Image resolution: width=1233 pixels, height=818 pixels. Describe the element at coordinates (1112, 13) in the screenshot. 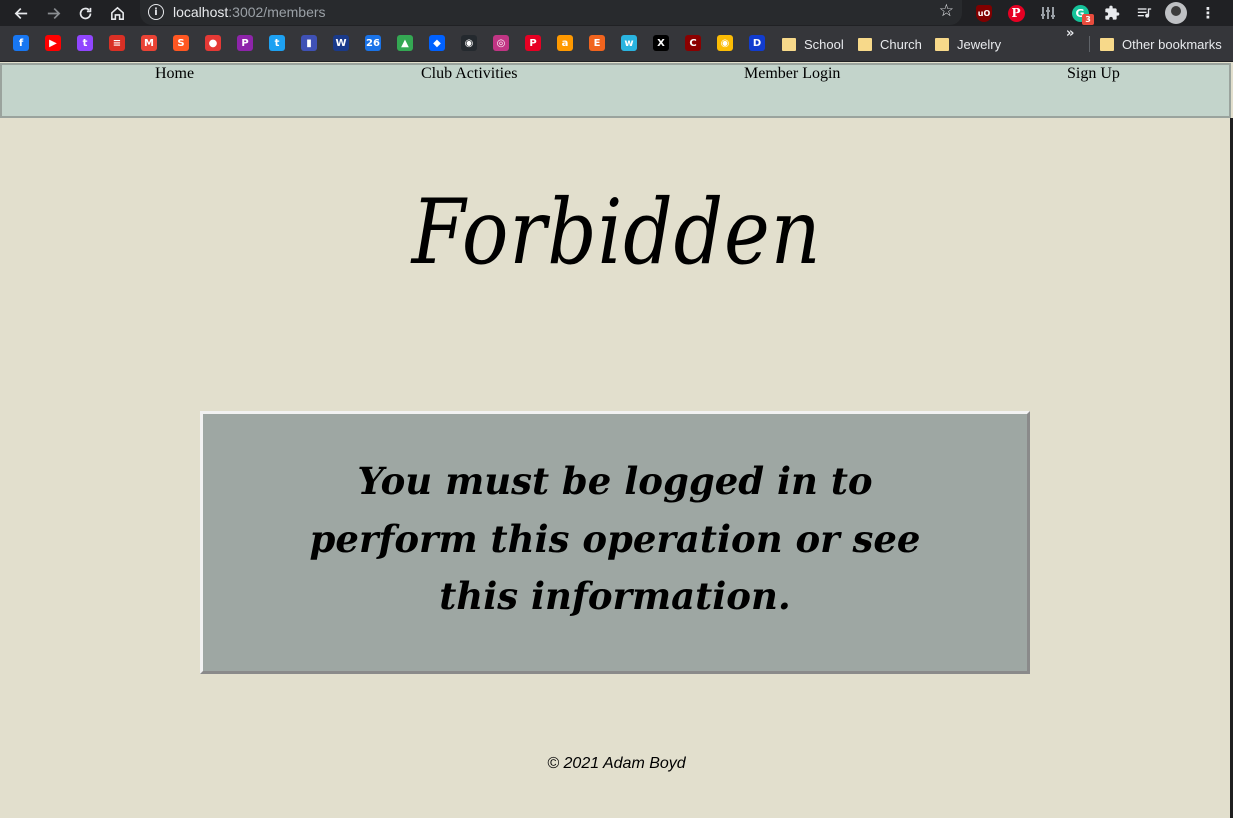

I see `puzzle-extensions-icon` at that location.